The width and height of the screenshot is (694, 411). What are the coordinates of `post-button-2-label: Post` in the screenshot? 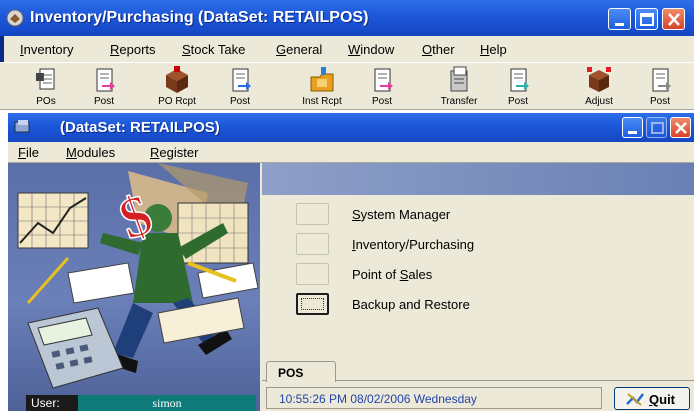 It's located at (239, 101).